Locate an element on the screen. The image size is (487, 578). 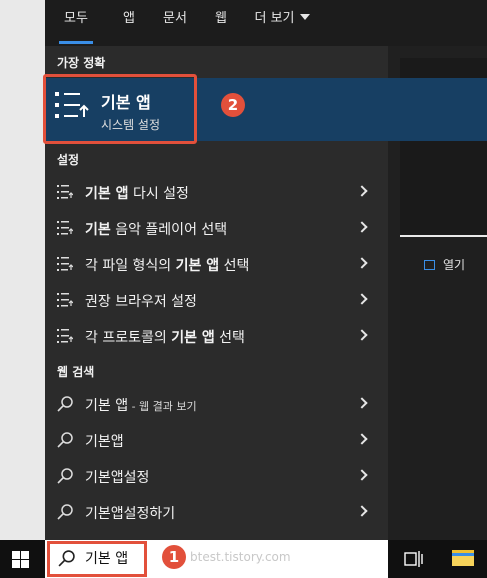
settings-item-post: 음악 플레이어 선택 is located at coordinates (169, 230).